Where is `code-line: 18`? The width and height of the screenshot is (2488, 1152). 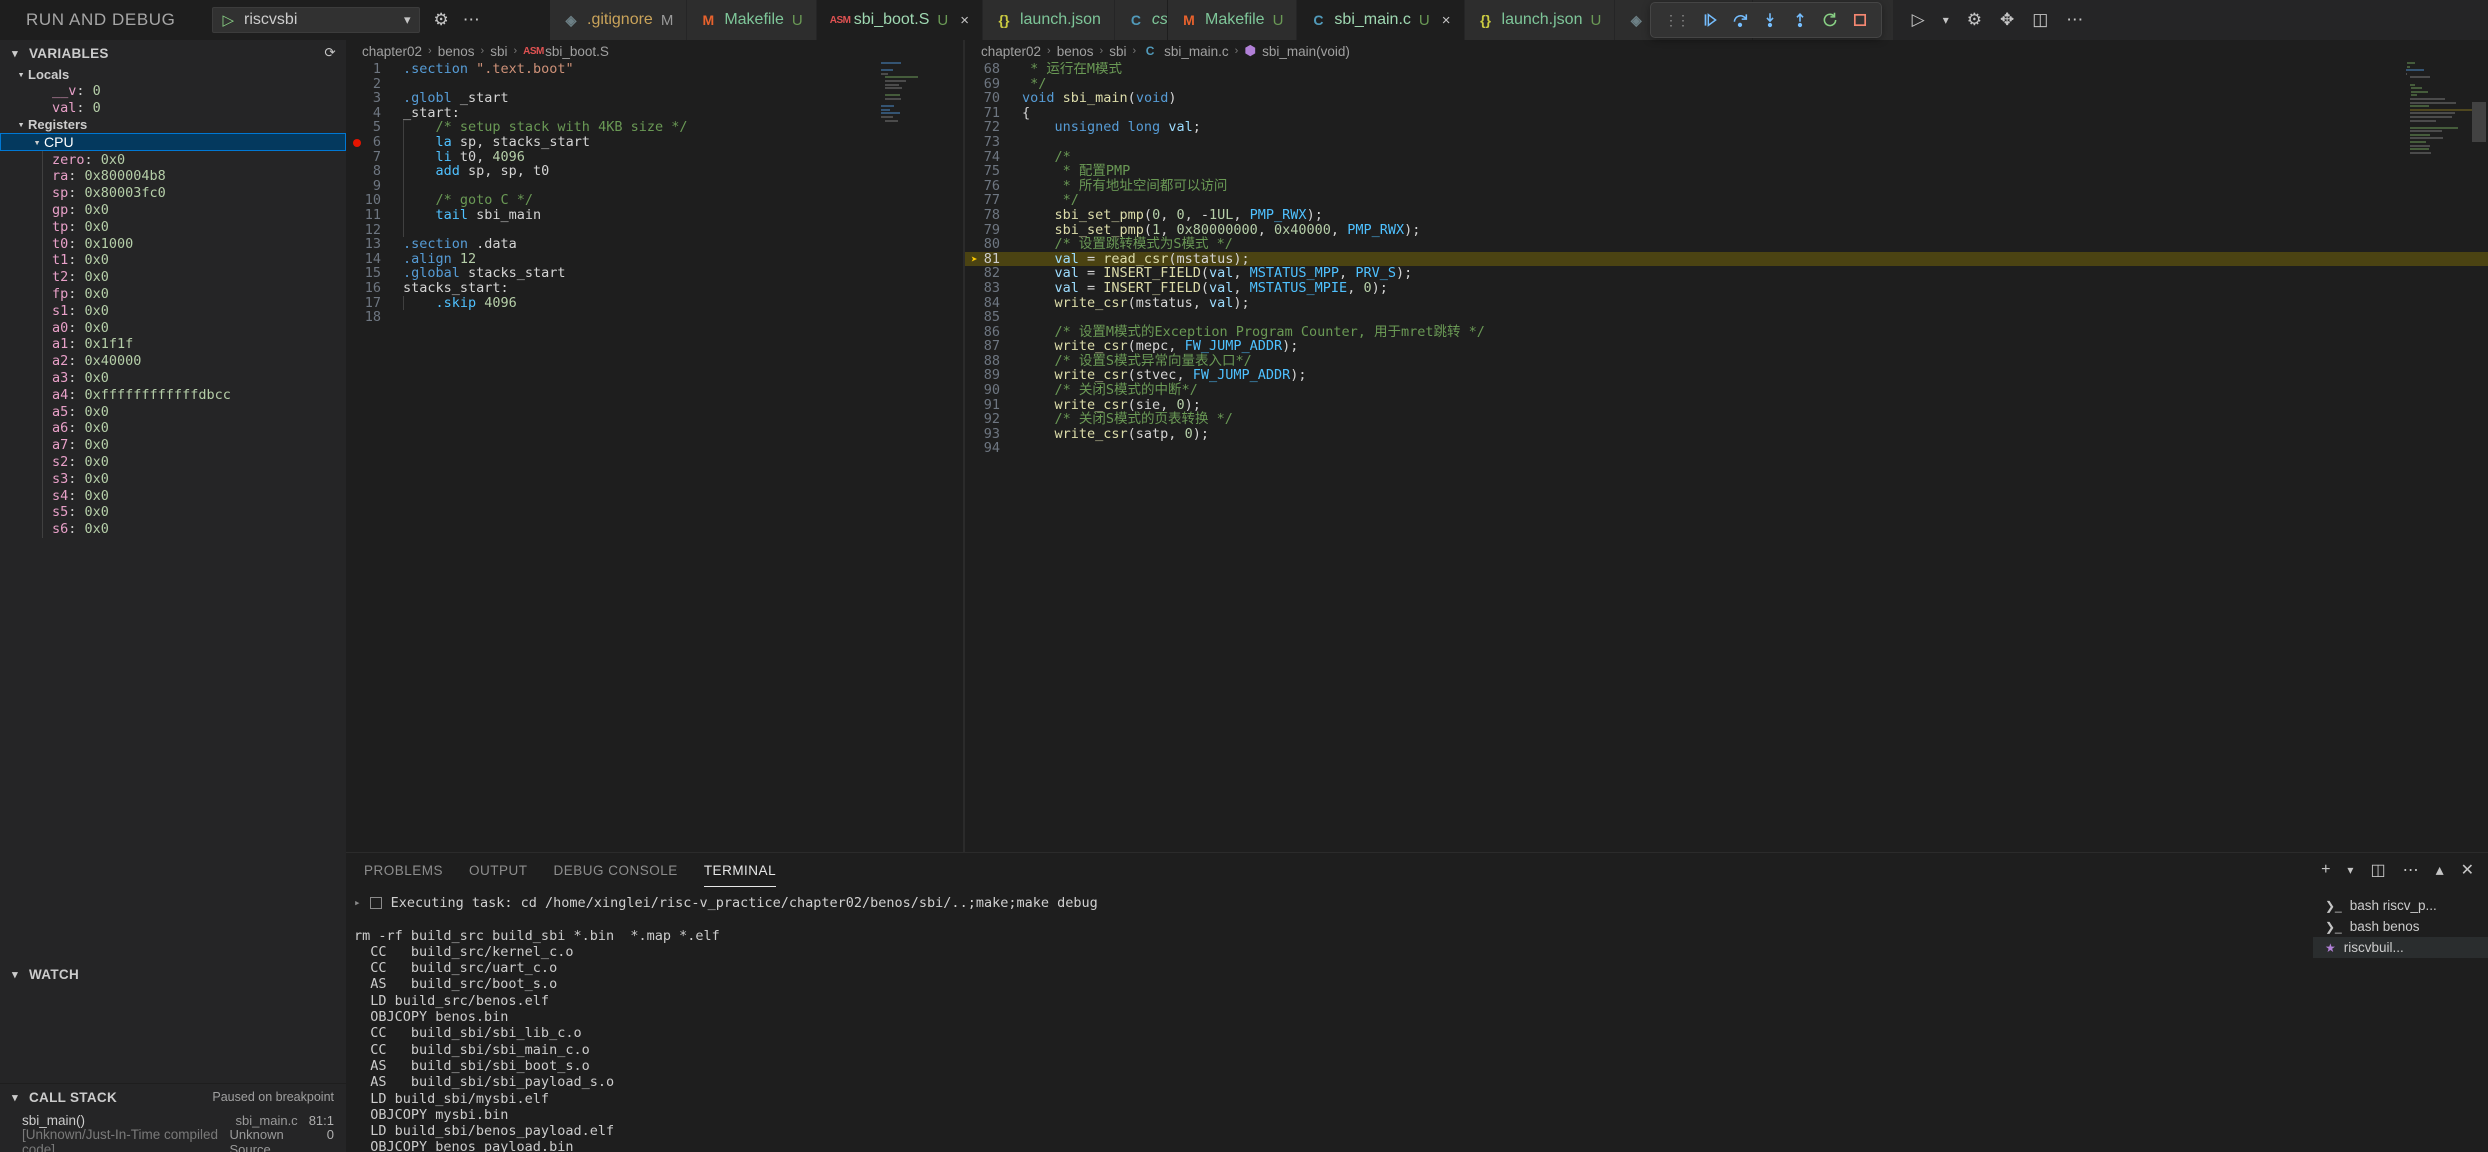
code-line: 18 is located at coordinates (654, 317).